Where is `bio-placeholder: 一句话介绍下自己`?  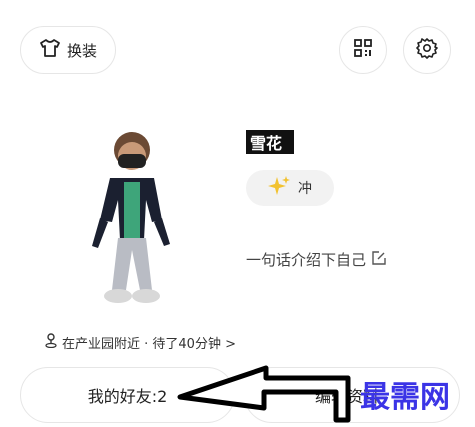
bio-placeholder: 一句话介绍下自己 is located at coordinates (306, 260).